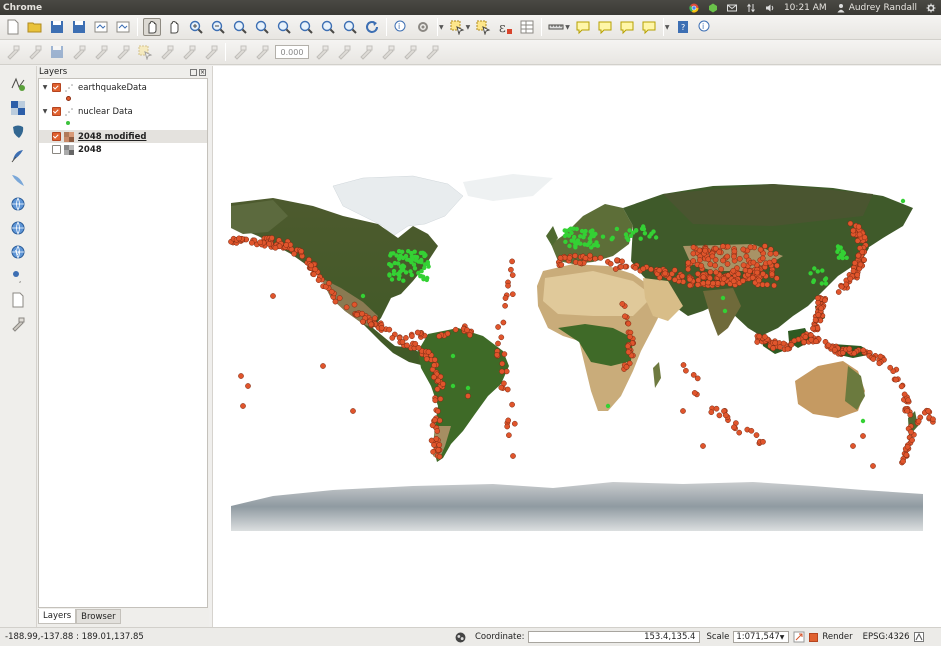  What do you see at coordinates (694, 8) in the screenshot?
I see `chrome-icon` at bounding box center [694, 8].